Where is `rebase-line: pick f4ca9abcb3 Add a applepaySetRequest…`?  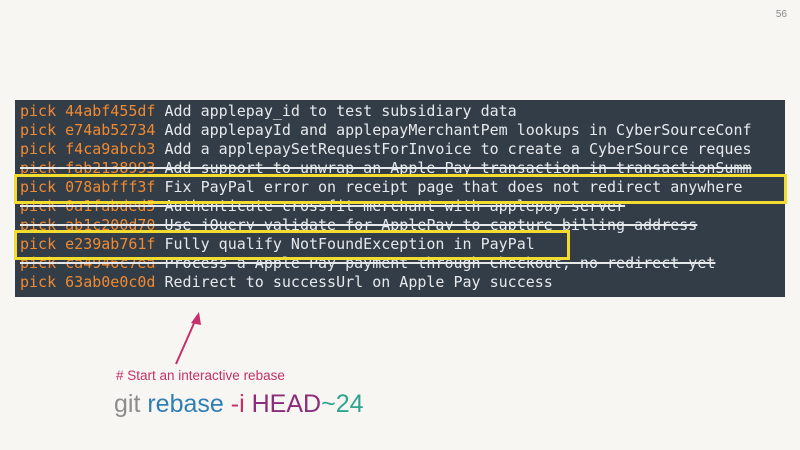 rebase-line: pick f4ca9abcb3 Add a applepaySetRequest… is located at coordinates (386, 149).